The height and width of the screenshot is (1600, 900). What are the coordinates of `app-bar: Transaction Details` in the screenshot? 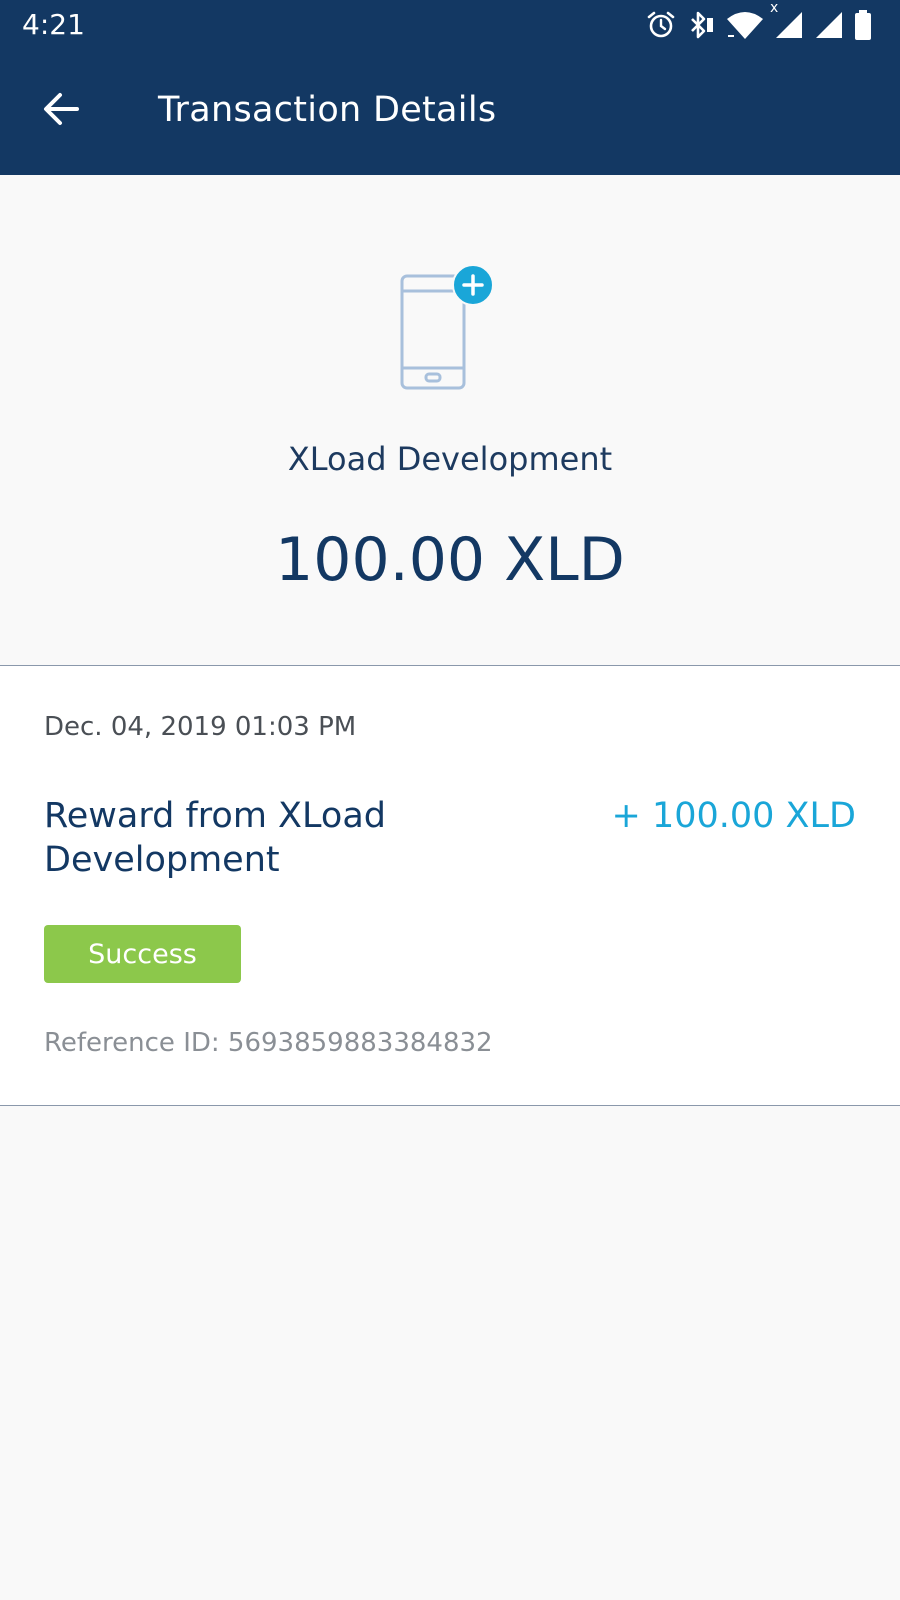 It's located at (450, 112).